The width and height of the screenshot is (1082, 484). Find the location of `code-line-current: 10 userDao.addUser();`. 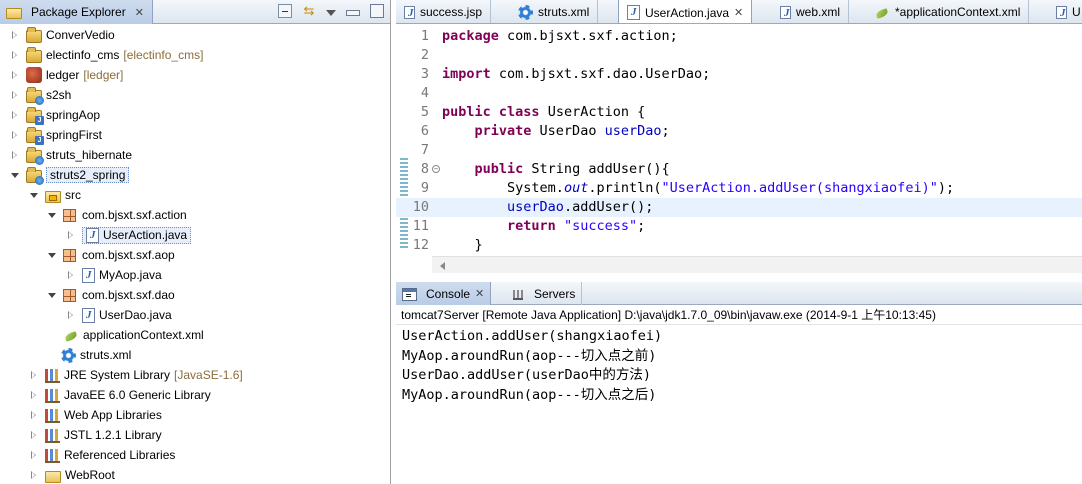

code-line-current: 10 userDao.addUser(); is located at coordinates (739, 207).